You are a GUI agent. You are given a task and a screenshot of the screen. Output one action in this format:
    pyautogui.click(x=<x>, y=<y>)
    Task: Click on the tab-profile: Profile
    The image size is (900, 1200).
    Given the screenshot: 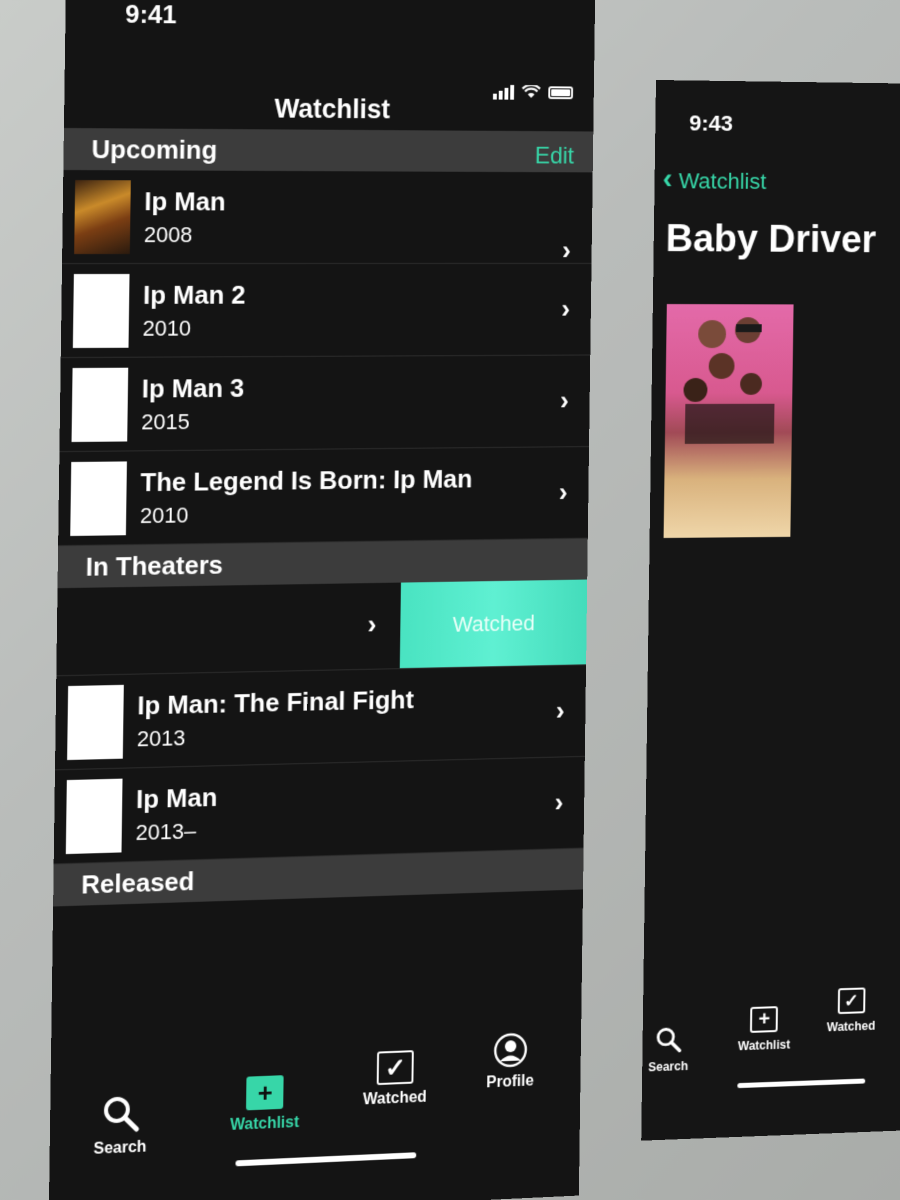 What is the action you would take?
    pyautogui.click(x=510, y=1062)
    